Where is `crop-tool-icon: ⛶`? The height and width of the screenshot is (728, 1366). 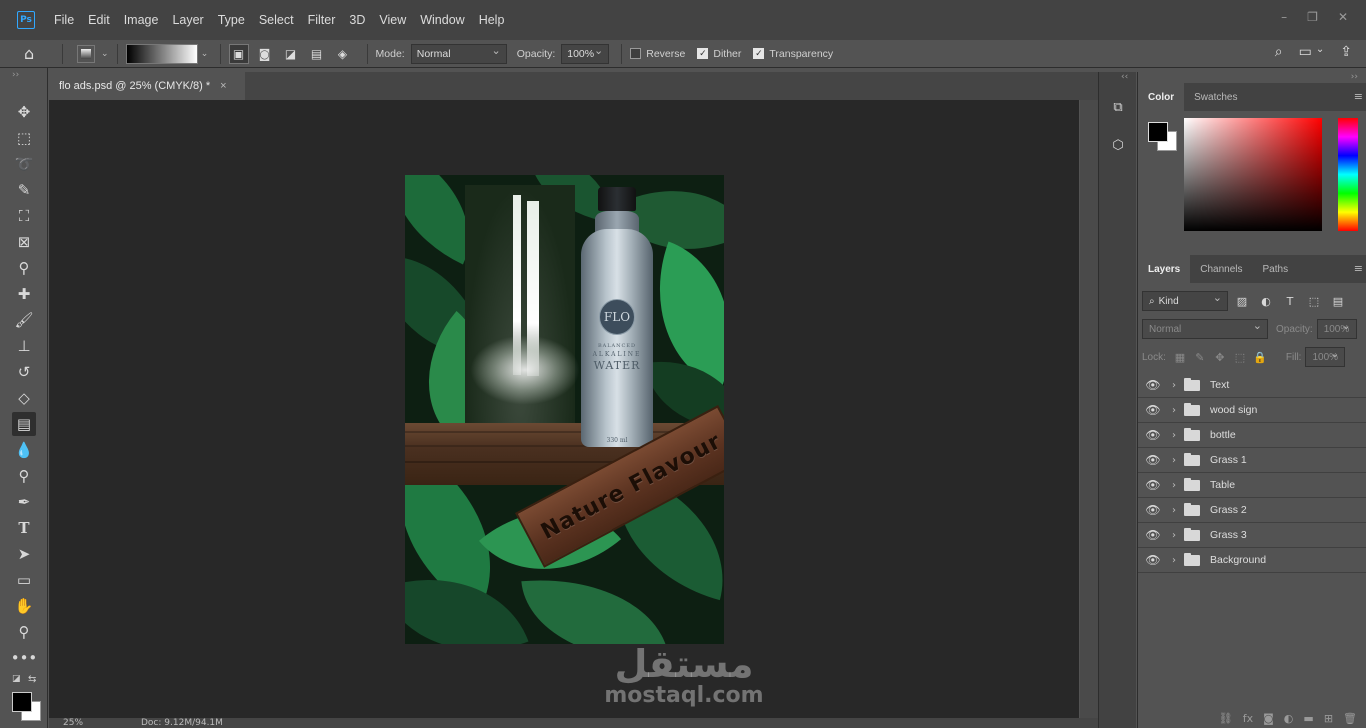
crop-tool-icon: ⛶ is located at coordinates (24, 216).